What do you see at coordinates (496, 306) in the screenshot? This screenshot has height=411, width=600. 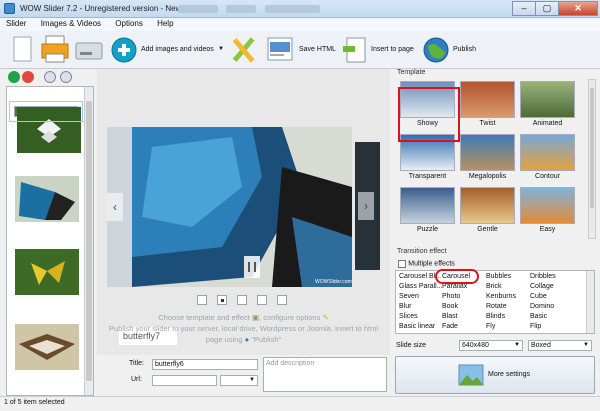 I see `effect-item: Rotate` at bounding box center [496, 306].